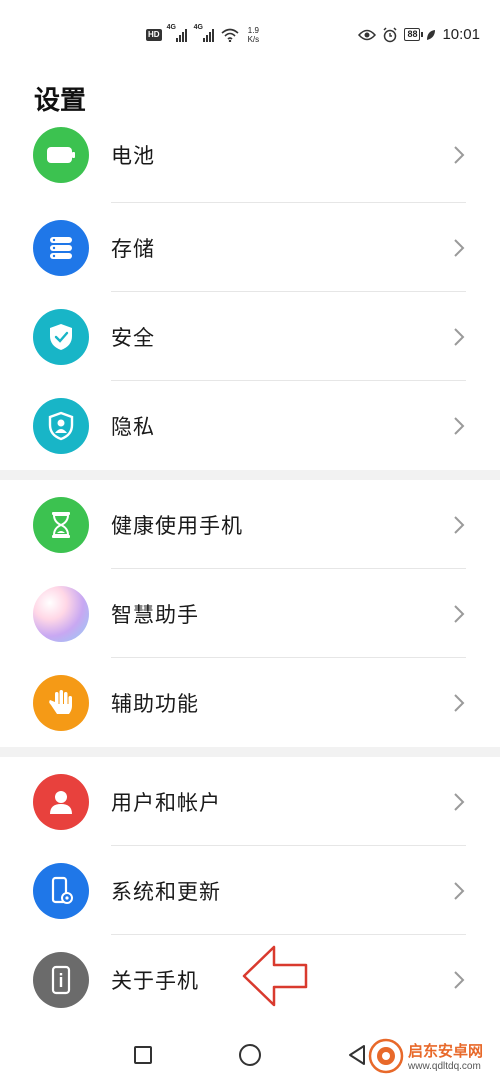 Image resolution: width=500 pixels, height=1084 pixels. Describe the element at coordinates (414, 34) in the screenshot. I see `battery-indicator: 88` at that location.